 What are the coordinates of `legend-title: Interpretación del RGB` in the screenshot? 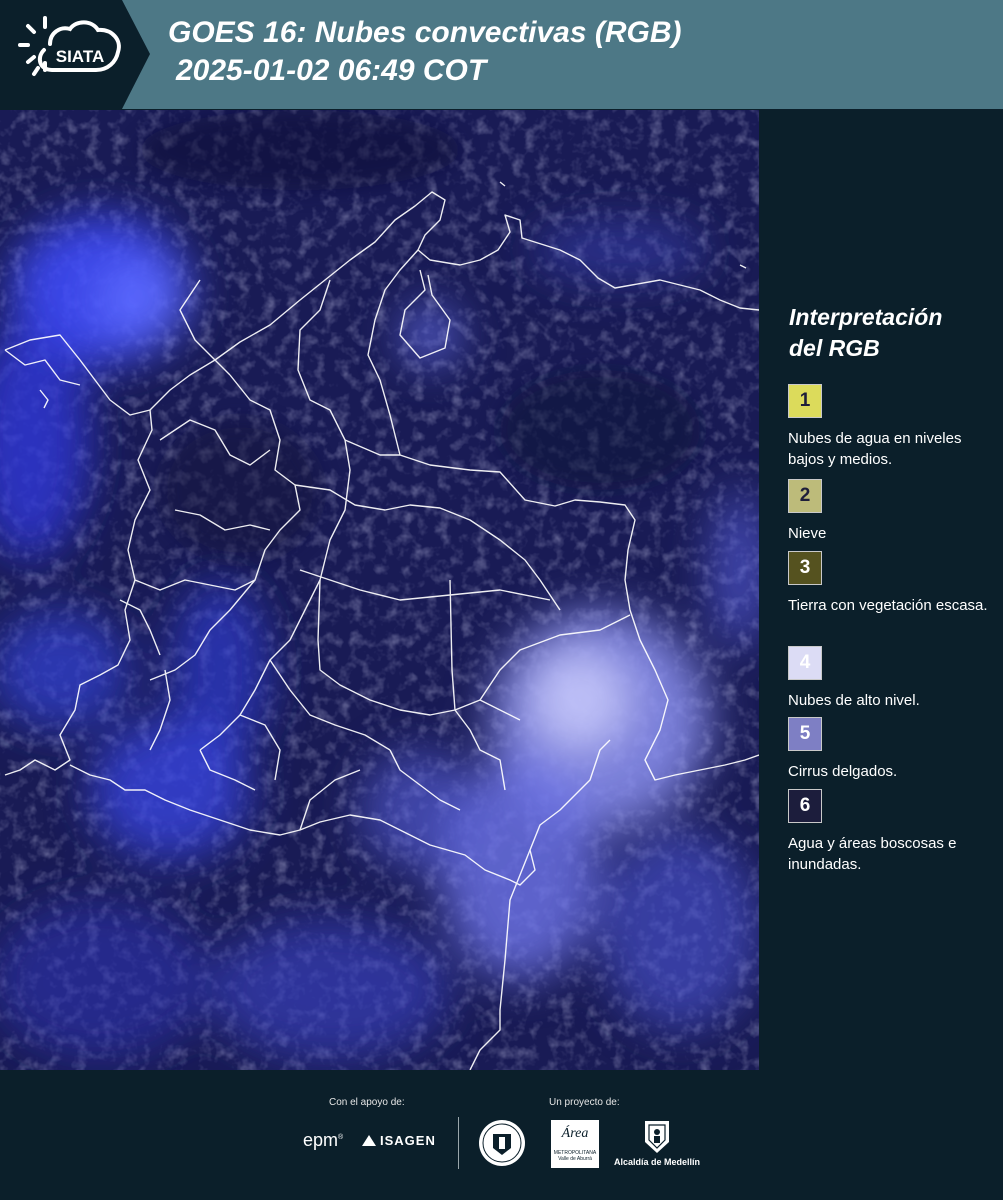 It's located at (865, 333).